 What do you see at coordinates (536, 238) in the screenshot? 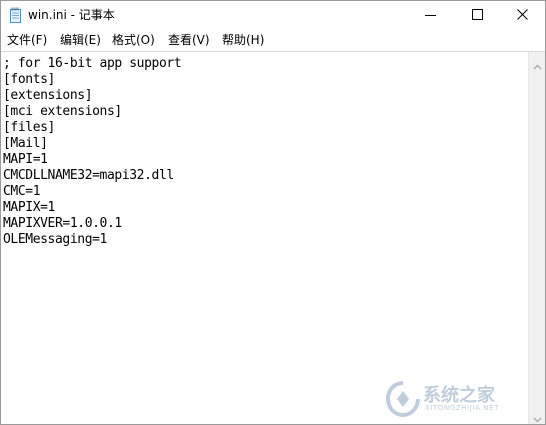
I see `vertical-scrollbar` at bounding box center [536, 238].